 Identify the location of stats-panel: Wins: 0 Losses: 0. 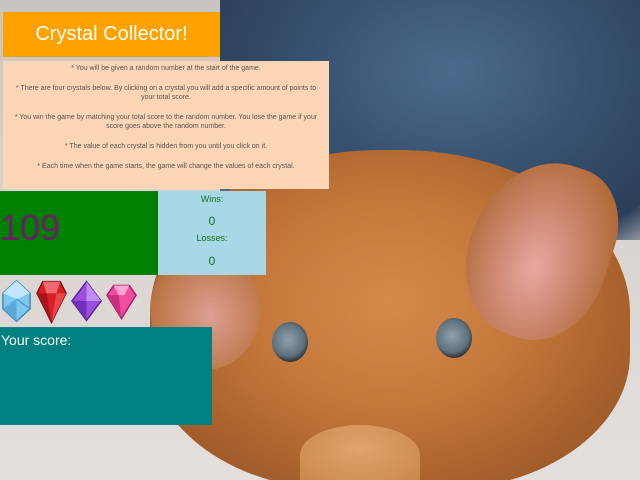
(212, 233).